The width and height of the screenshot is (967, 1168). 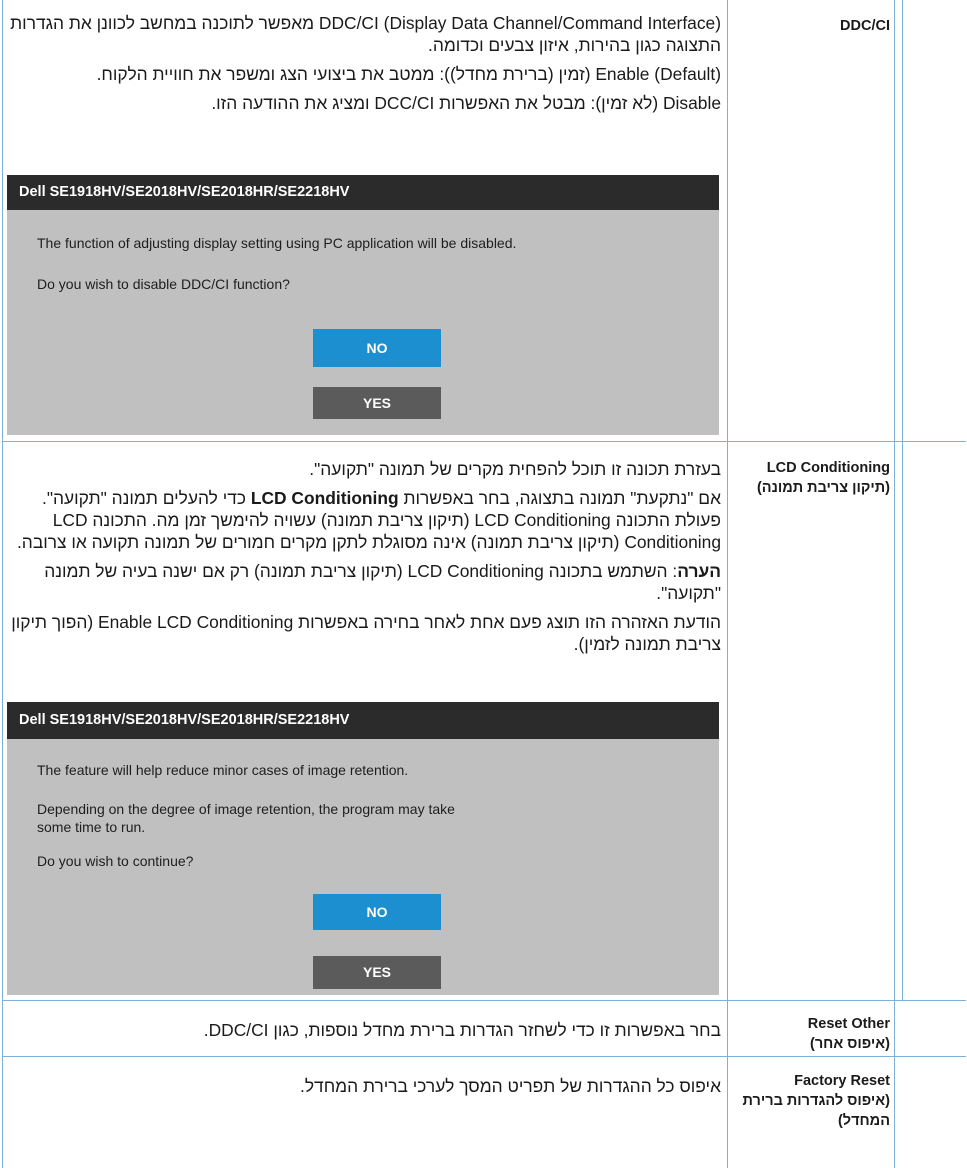 What do you see at coordinates (163, 284) in the screenshot?
I see `dialog-question: Do you wish to disable DDC/CI function?` at bounding box center [163, 284].